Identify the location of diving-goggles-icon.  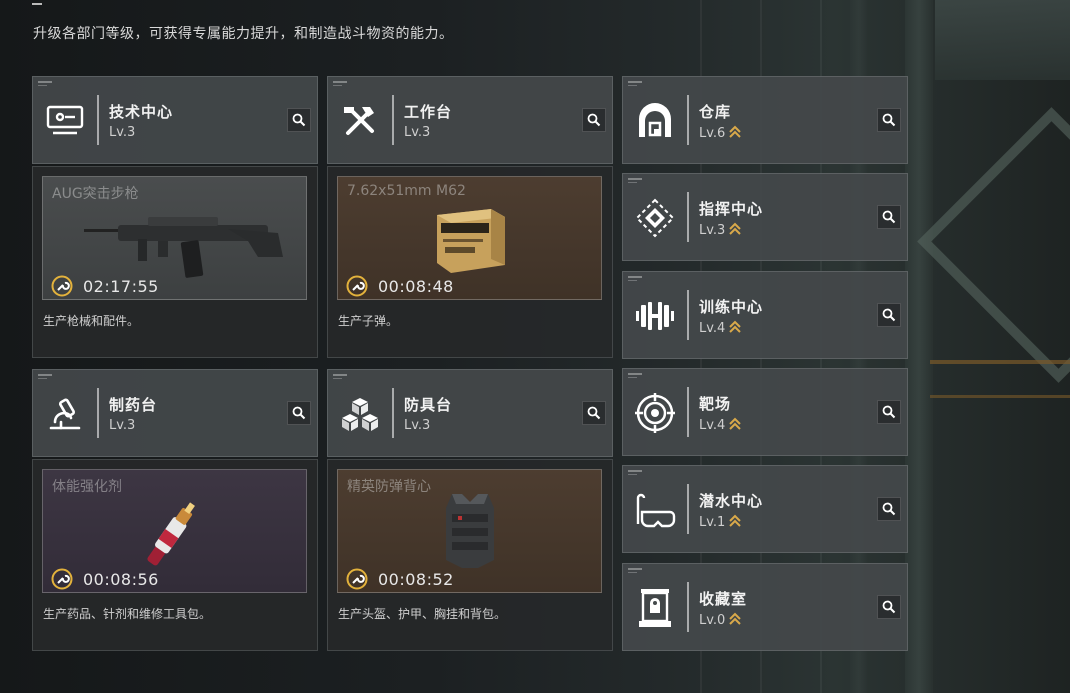
(655, 510).